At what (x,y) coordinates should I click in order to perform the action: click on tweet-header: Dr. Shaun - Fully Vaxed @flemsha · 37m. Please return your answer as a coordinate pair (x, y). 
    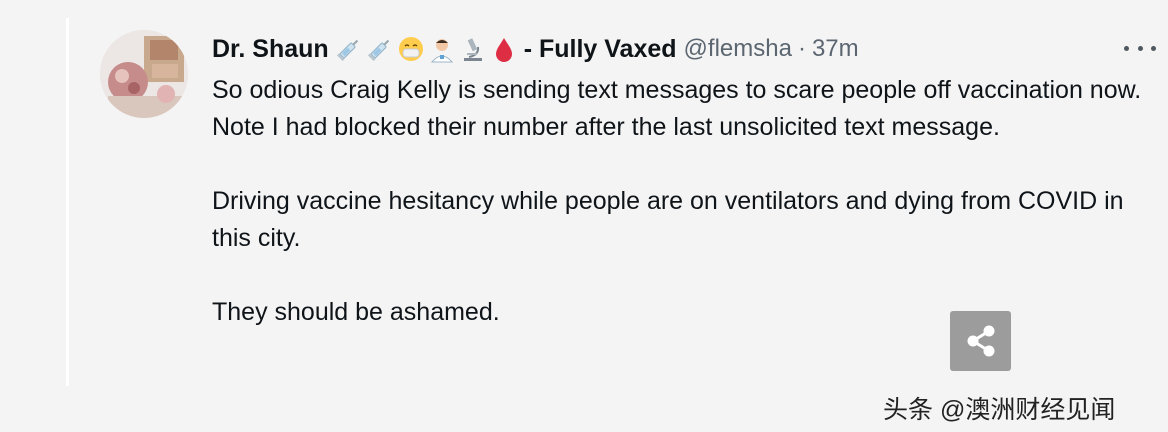
    Looking at the image, I should click on (535, 49).